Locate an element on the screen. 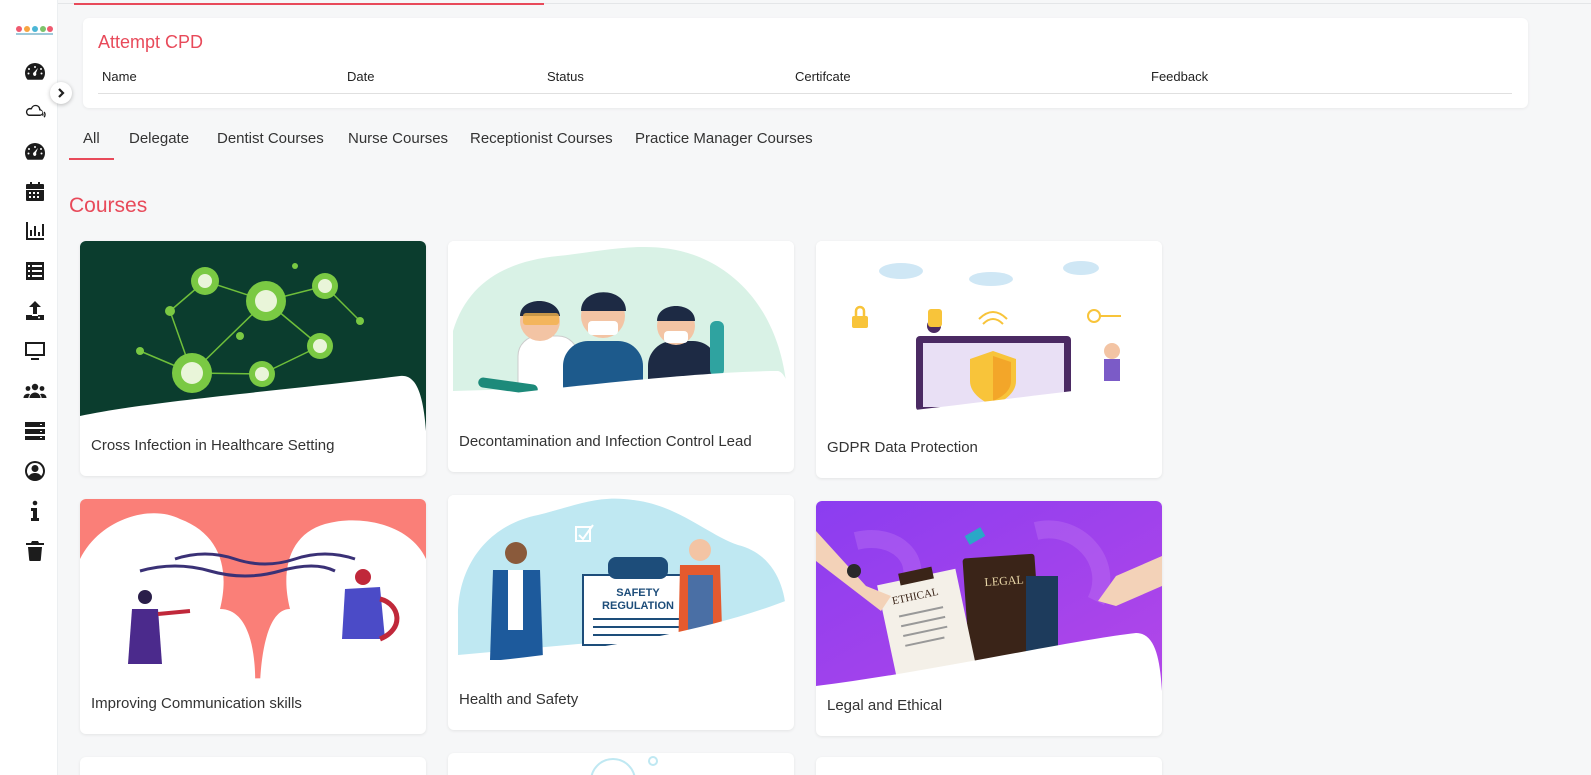  course-card-gdpr: GDPR Data Protection is located at coordinates (989, 359).